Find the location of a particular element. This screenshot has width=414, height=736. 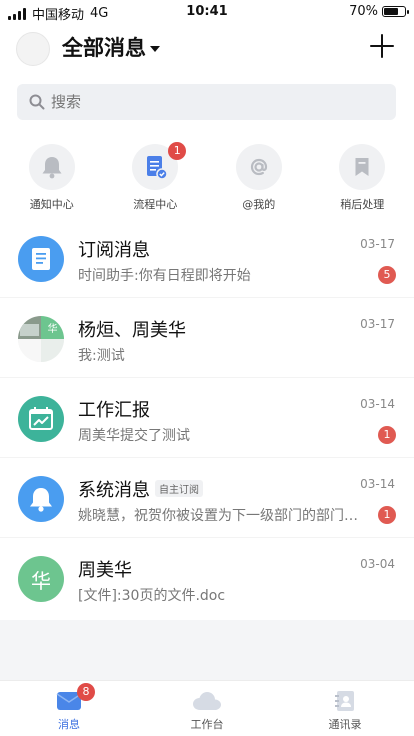

search-bar is located at coordinates (206, 102).